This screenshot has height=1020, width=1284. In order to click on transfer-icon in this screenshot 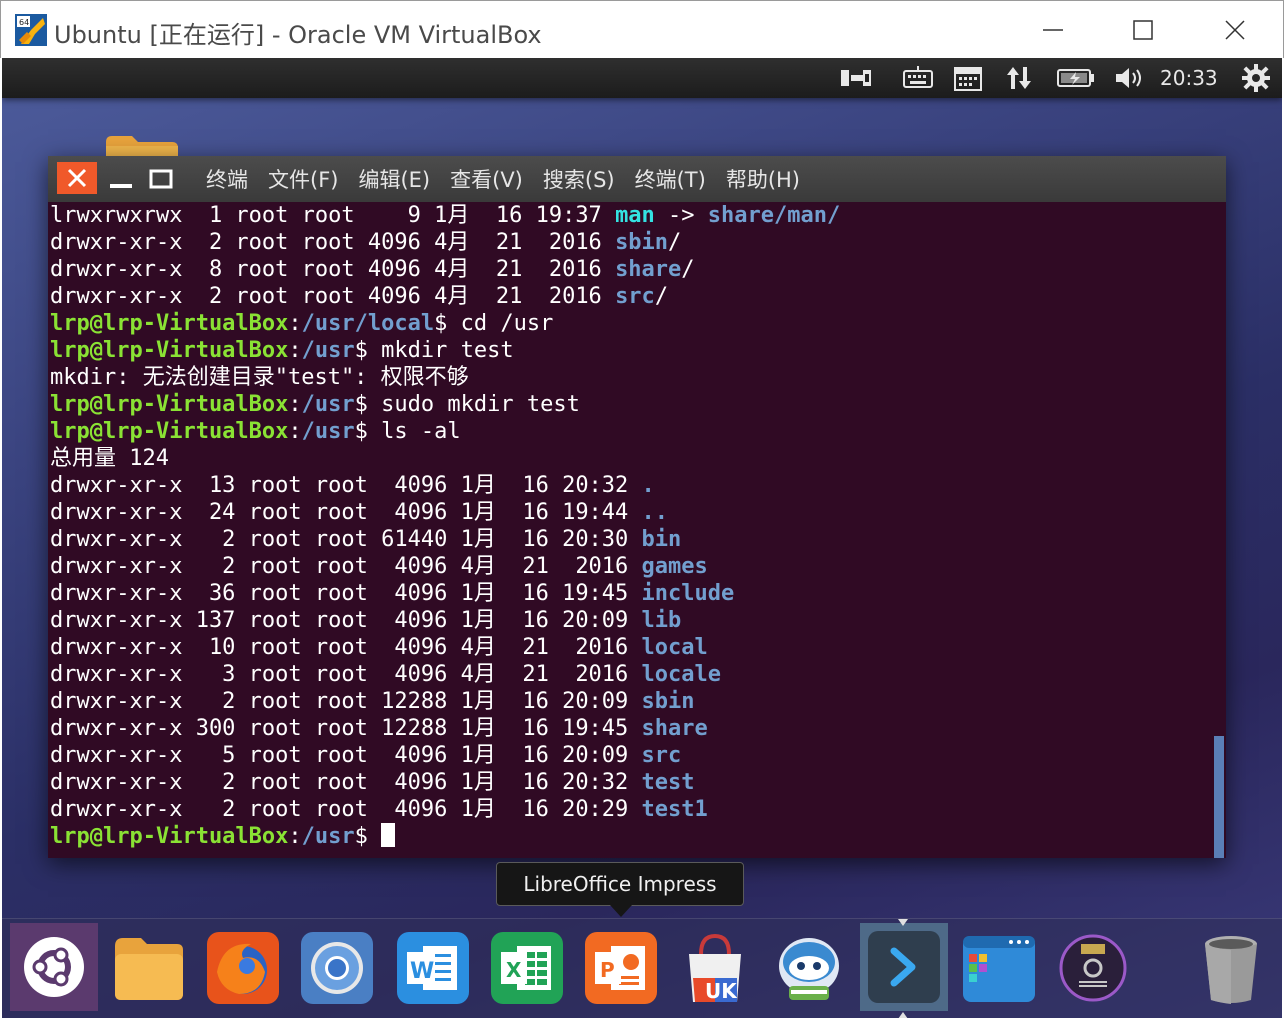, I will do `click(1019, 78)`.